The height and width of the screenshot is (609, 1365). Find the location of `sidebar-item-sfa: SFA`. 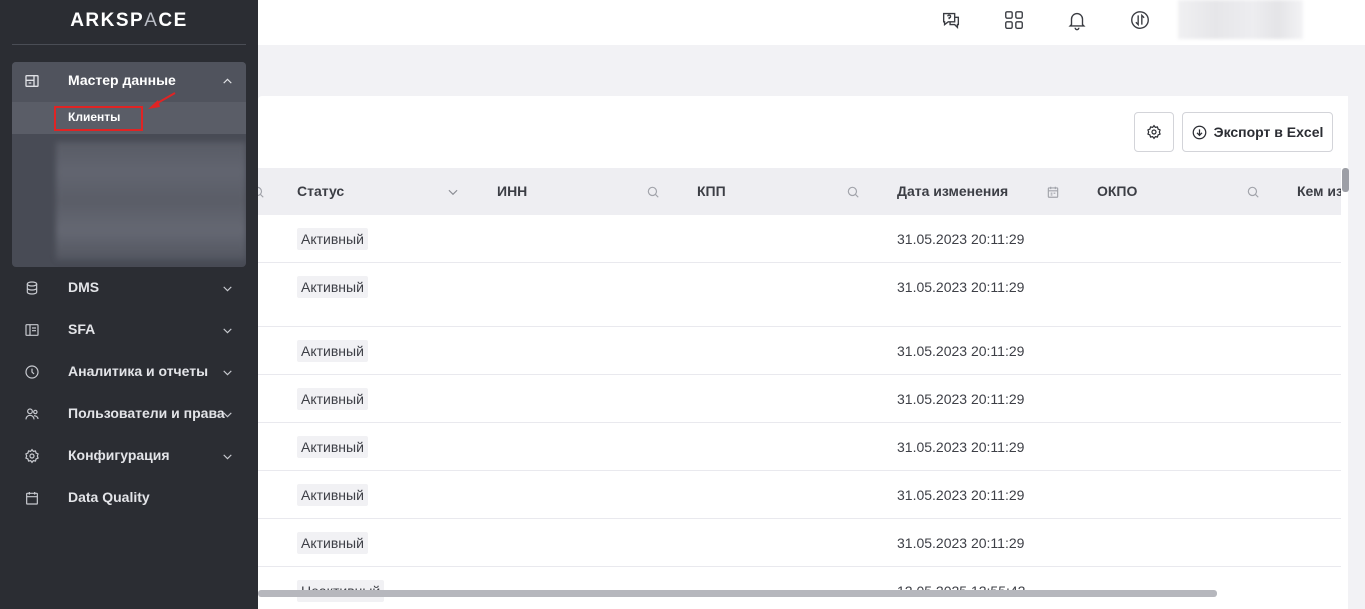

sidebar-item-sfa: SFA is located at coordinates (129, 330).